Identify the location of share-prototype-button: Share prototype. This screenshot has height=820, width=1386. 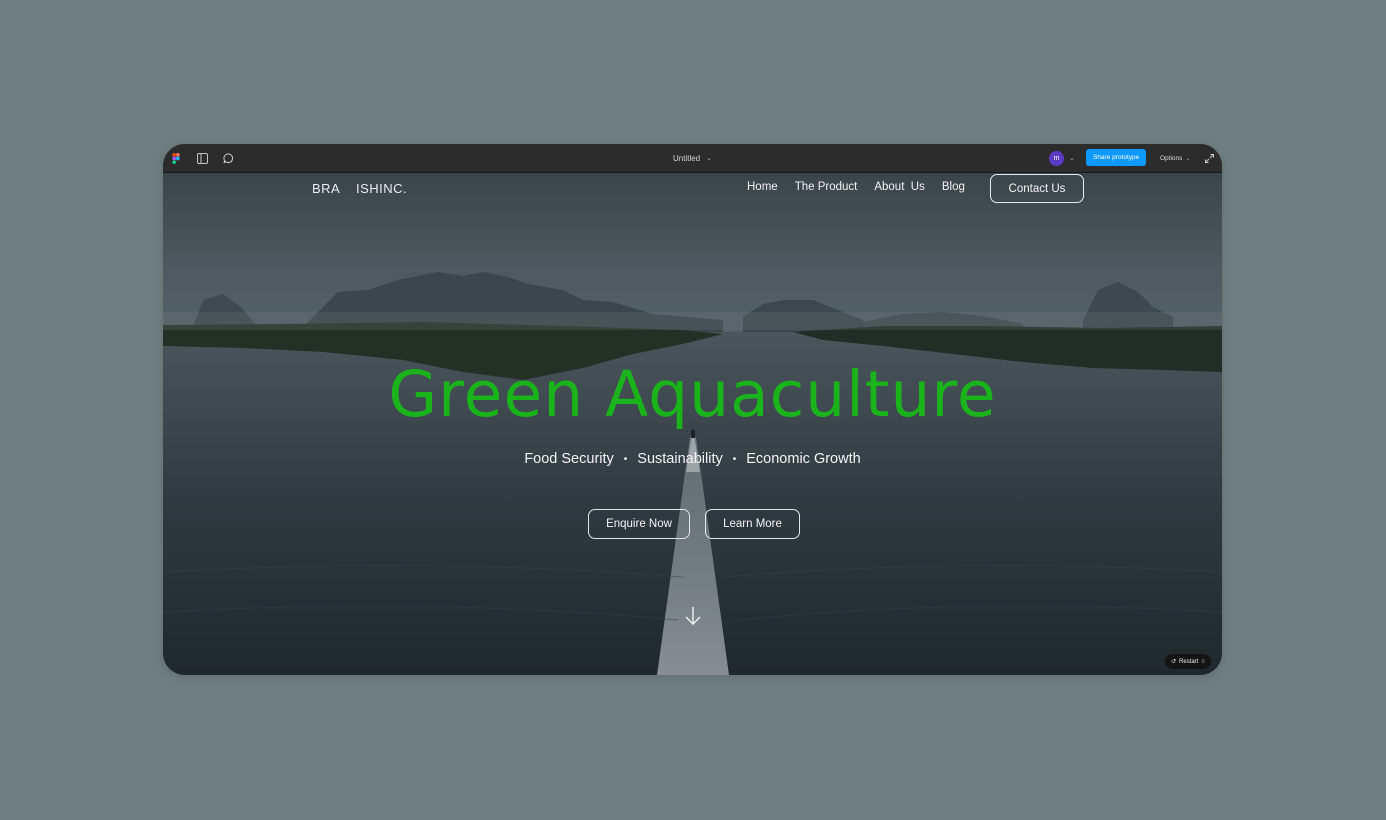
(1116, 157).